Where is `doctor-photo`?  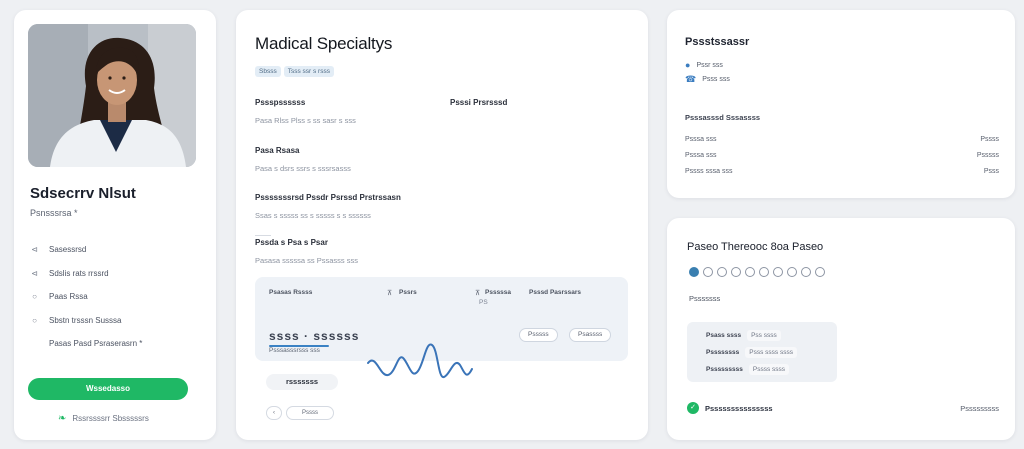 doctor-photo is located at coordinates (112, 95).